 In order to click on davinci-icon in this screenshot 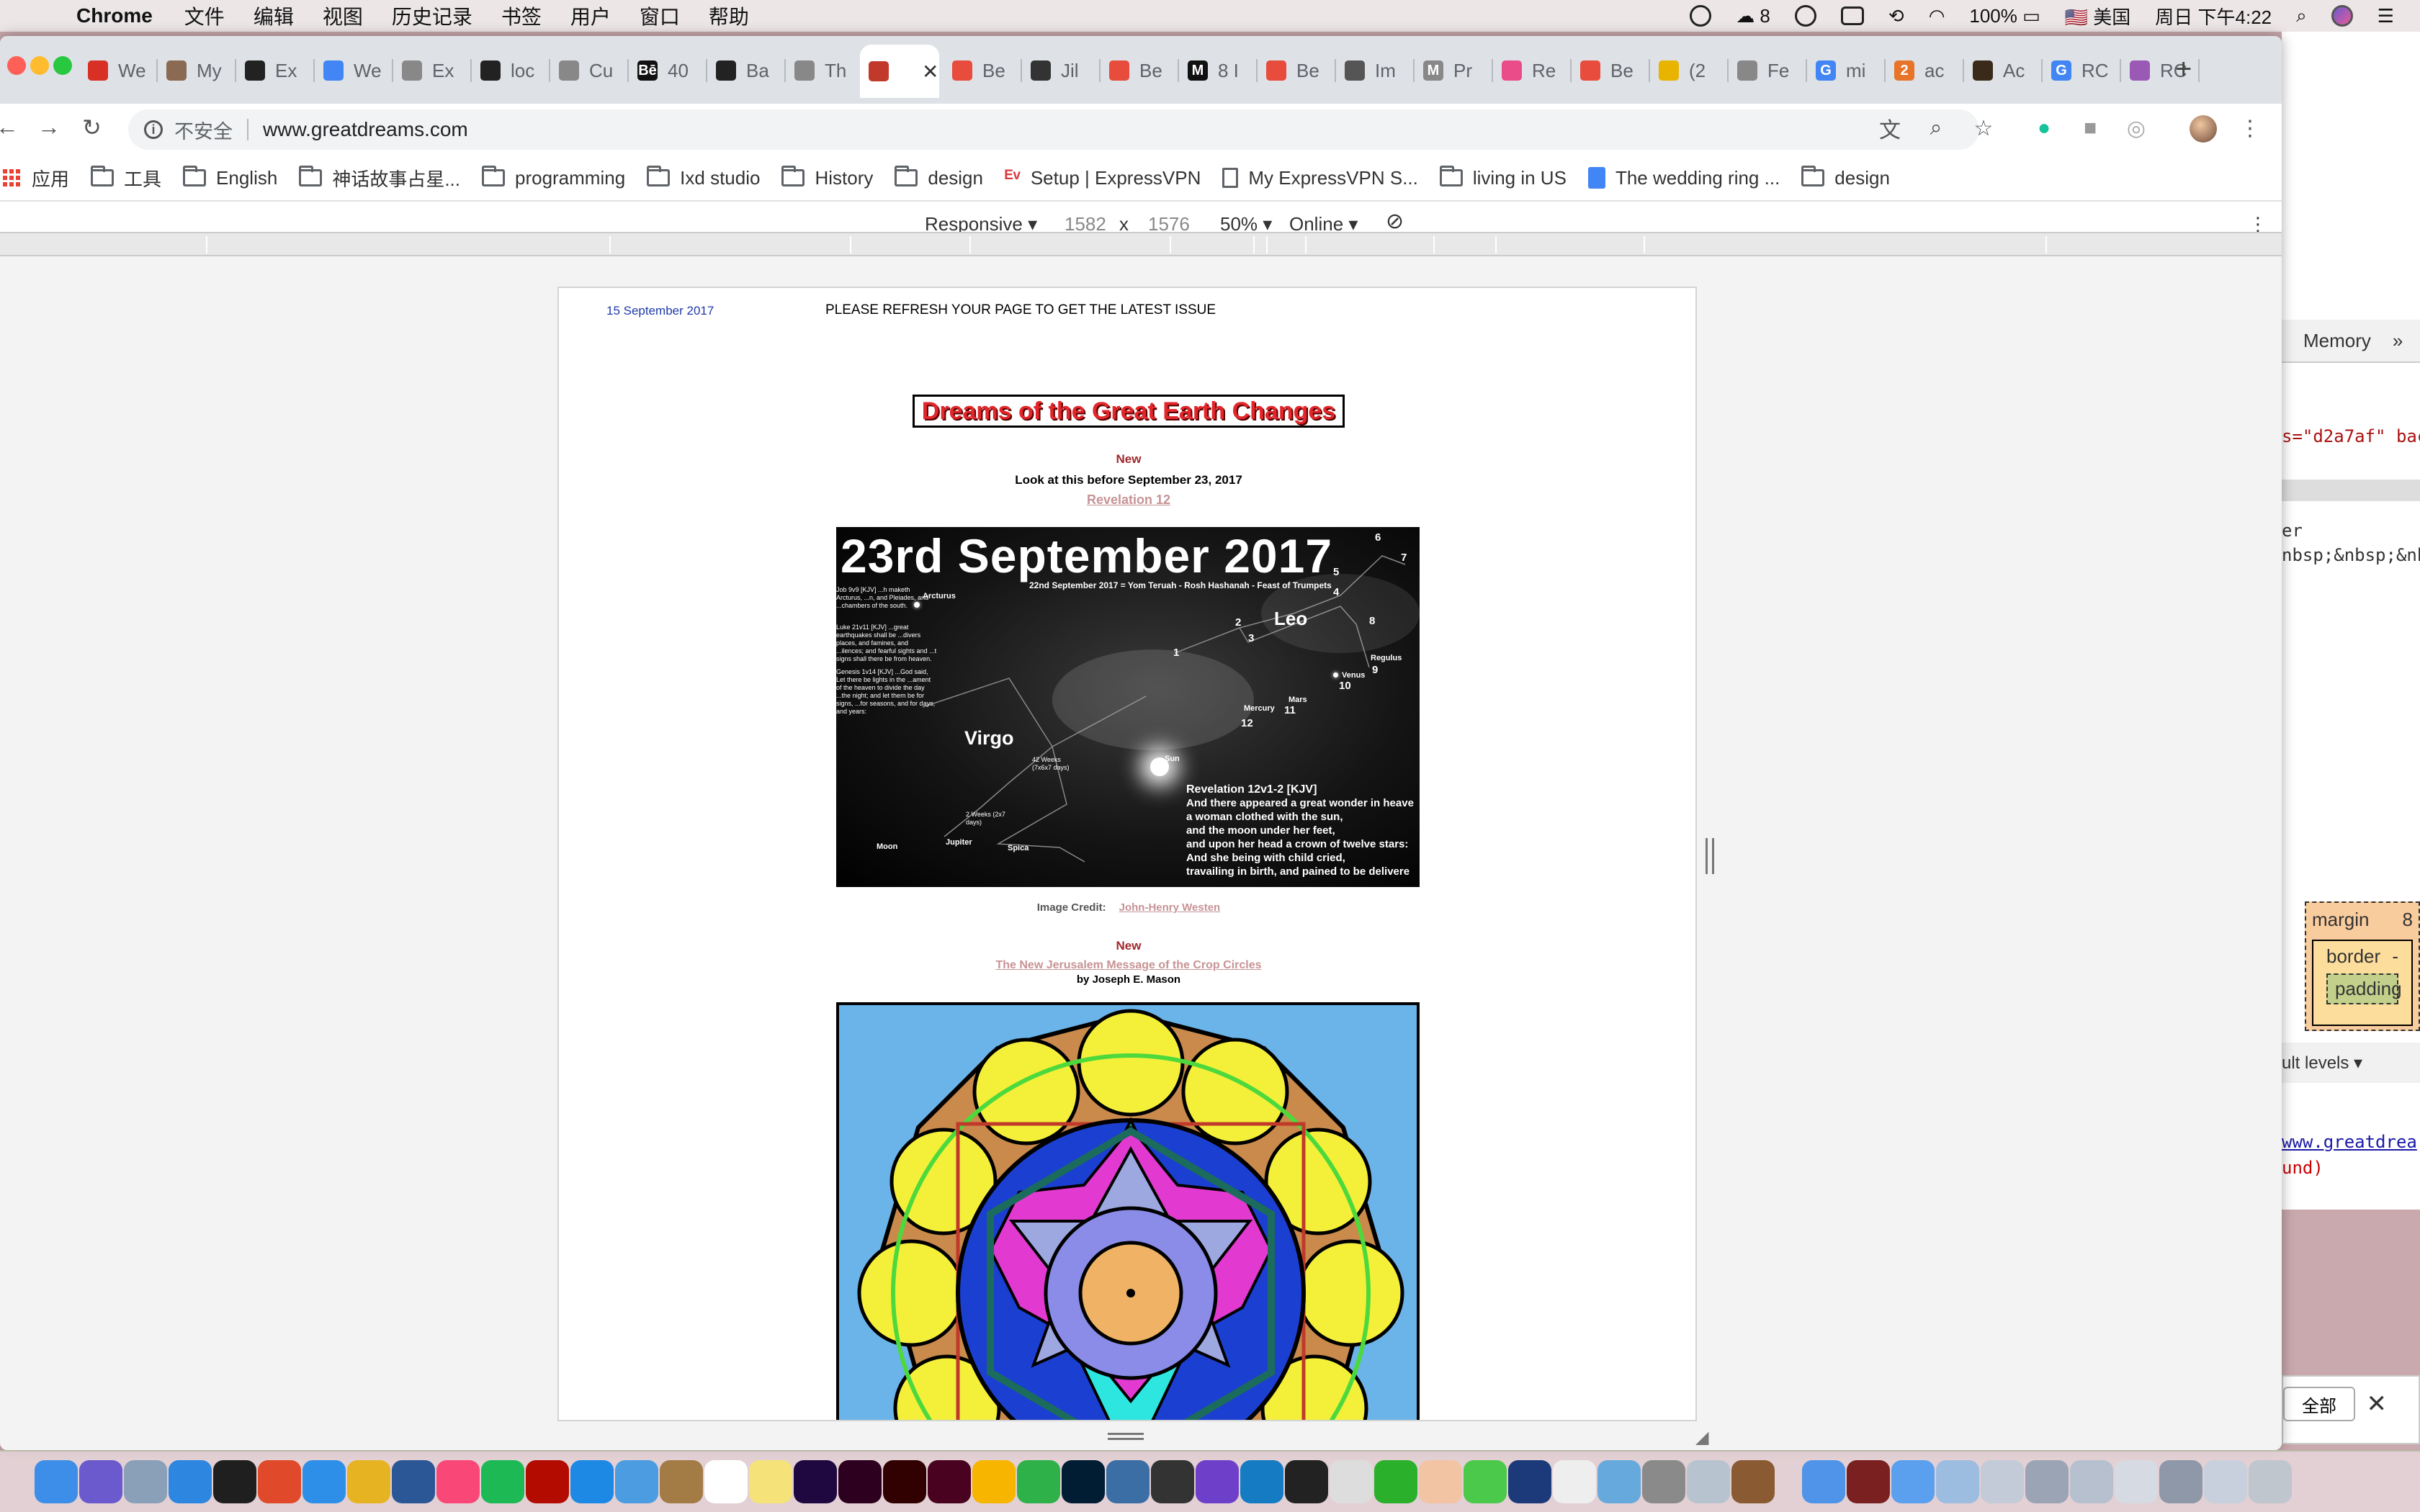, I will do `click(1868, 1481)`.